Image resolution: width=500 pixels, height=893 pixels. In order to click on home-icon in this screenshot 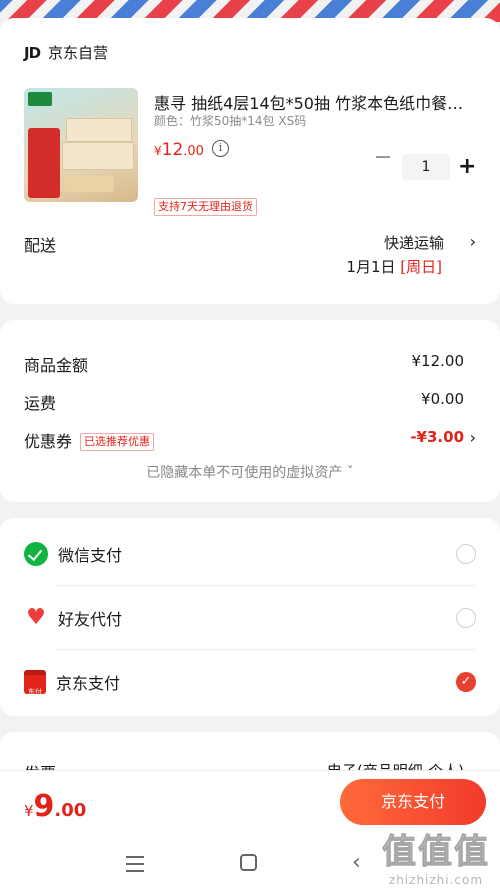, I will do `click(248, 862)`.